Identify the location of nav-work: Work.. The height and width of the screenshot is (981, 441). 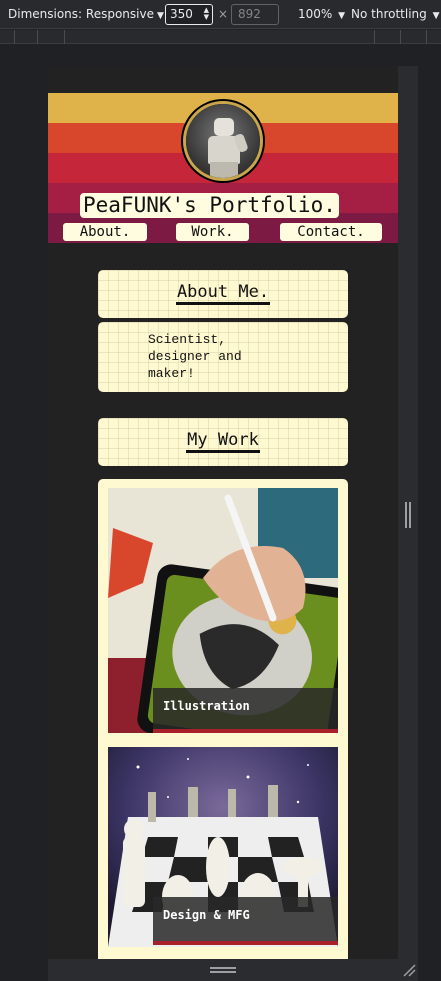
(212, 232).